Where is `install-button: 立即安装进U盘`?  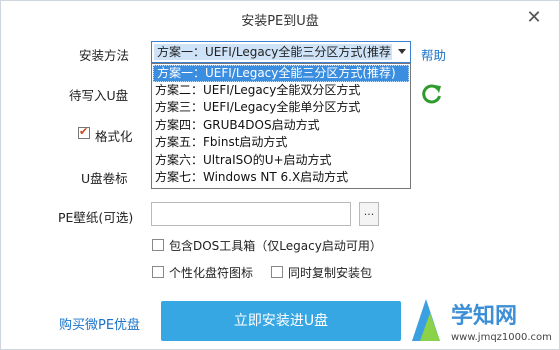 install-button: 立即安装进U盘 is located at coordinates (281, 321).